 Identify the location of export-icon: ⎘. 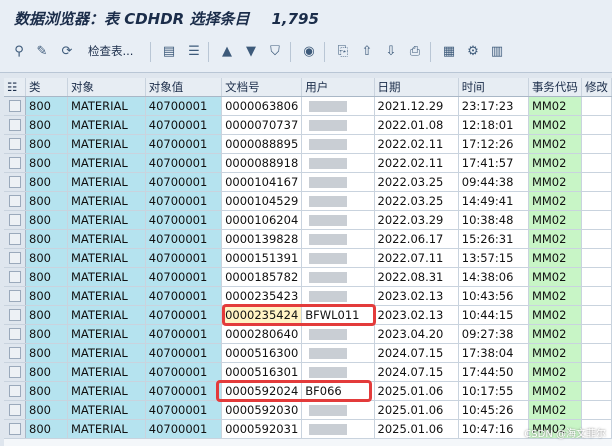
(343, 51).